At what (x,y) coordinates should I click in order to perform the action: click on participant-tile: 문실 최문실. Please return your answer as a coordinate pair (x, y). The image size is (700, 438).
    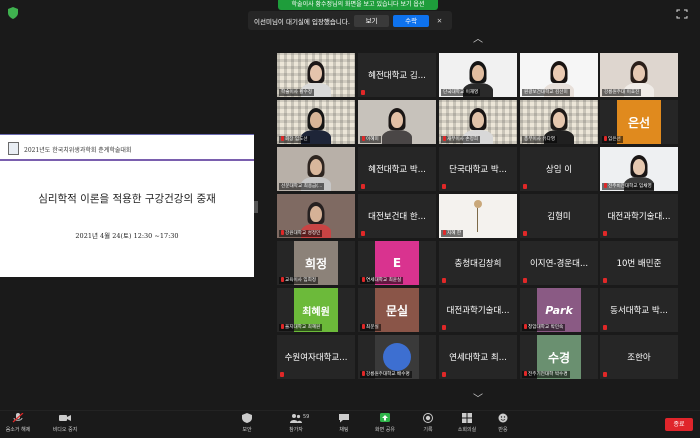
    Looking at the image, I should click on (397, 310).